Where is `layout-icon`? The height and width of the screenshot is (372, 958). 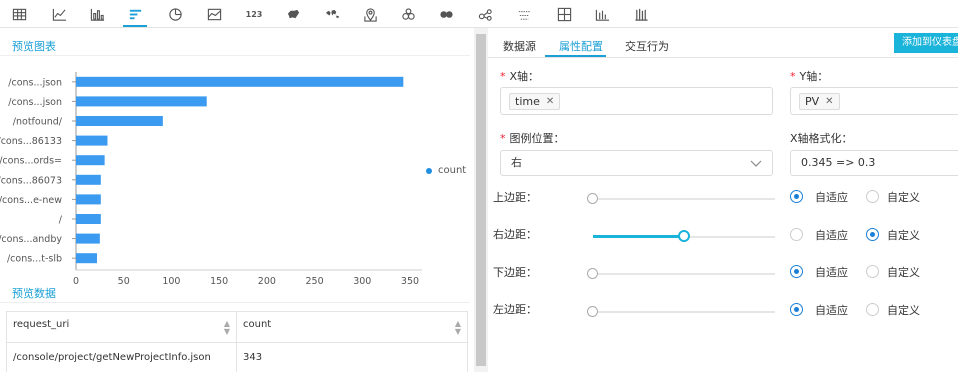
layout-icon is located at coordinates (564, 14).